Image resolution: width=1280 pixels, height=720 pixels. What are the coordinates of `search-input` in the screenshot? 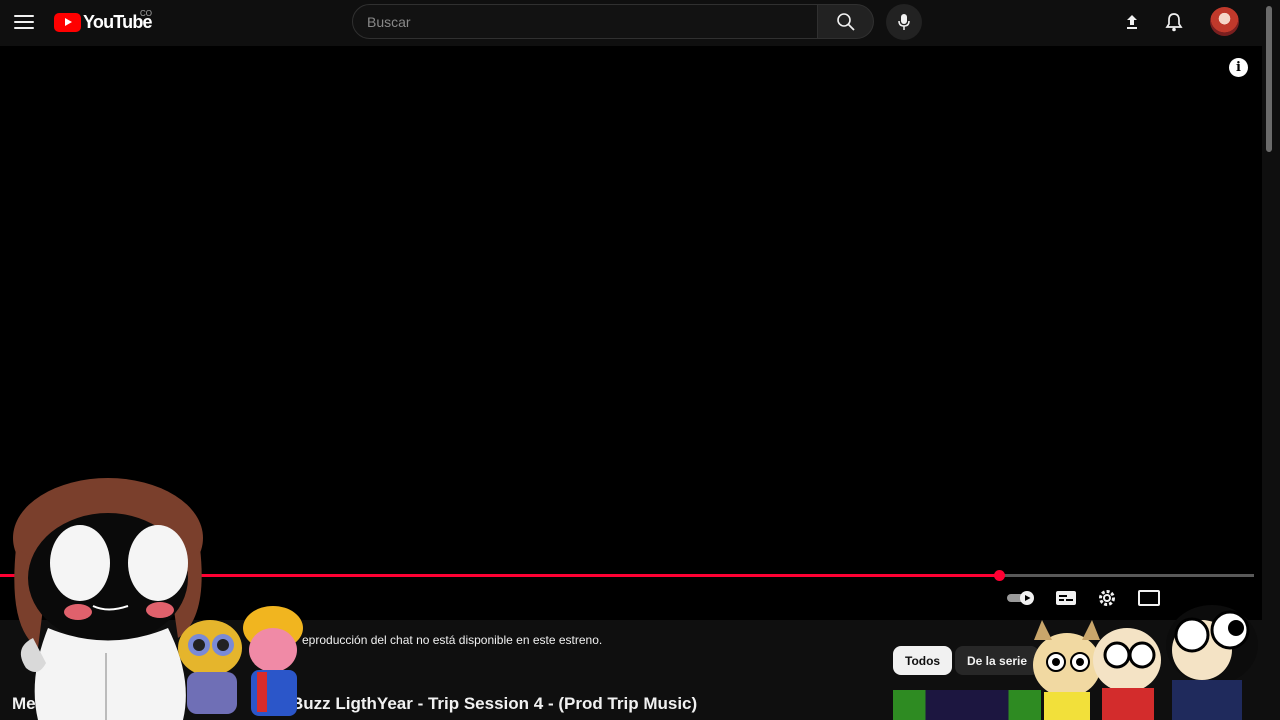 It's located at (585, 21).